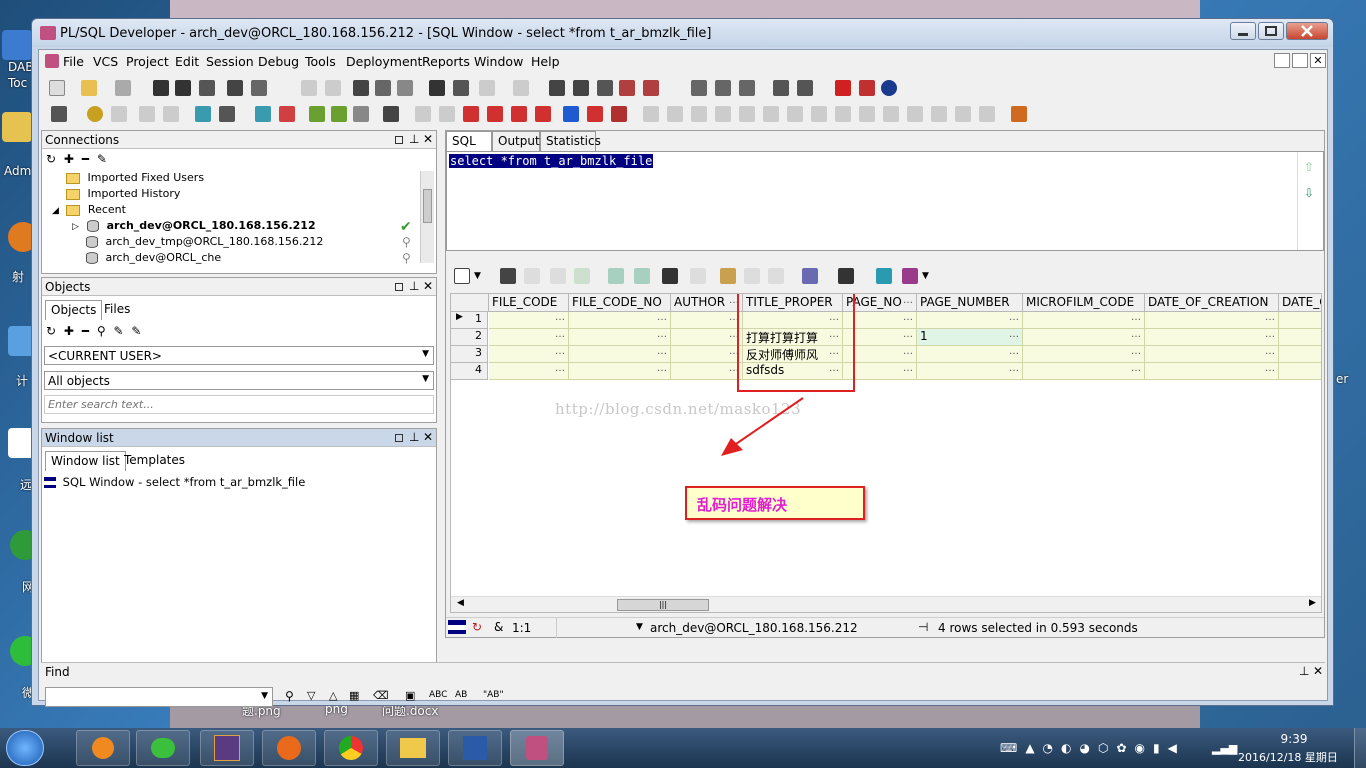  I want to click on copy-icon, so click(383, 88).